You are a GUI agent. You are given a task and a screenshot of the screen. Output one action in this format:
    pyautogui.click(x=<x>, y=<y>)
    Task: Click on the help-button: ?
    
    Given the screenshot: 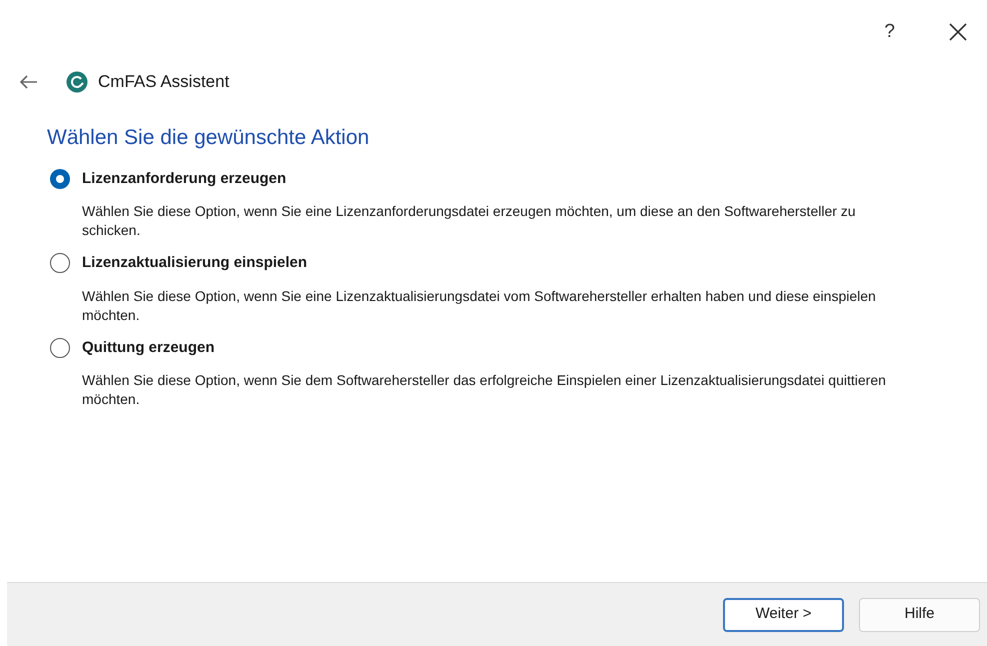 What is the action you would take?
    pyautogui.click(x=889, y=32)
    